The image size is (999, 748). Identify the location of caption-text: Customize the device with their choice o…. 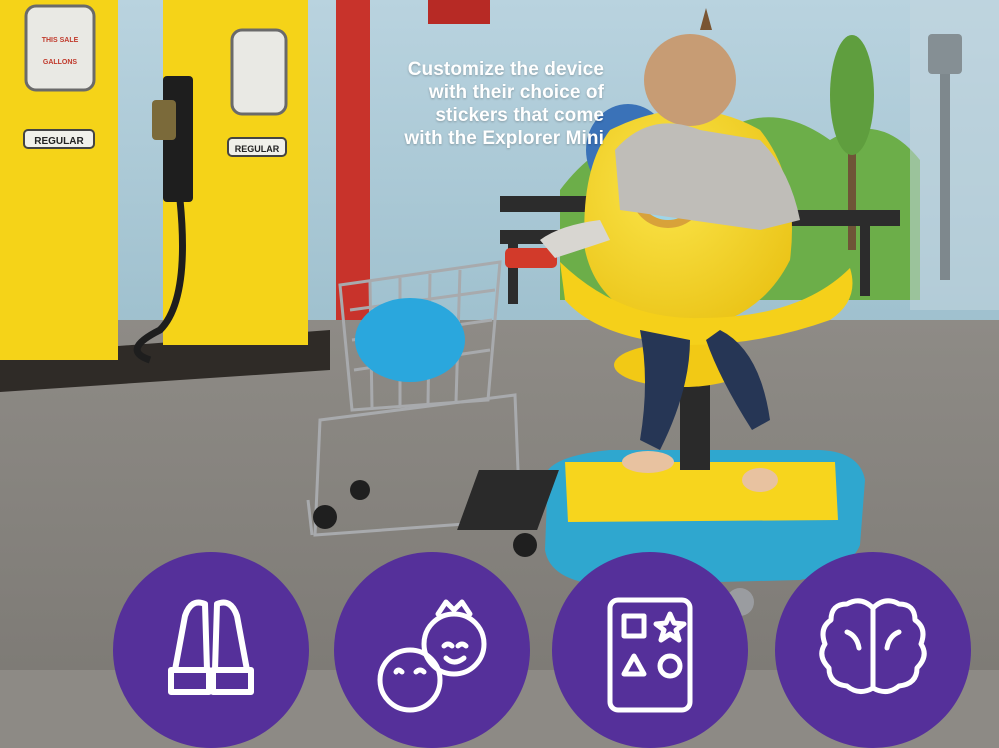
(485, 104).